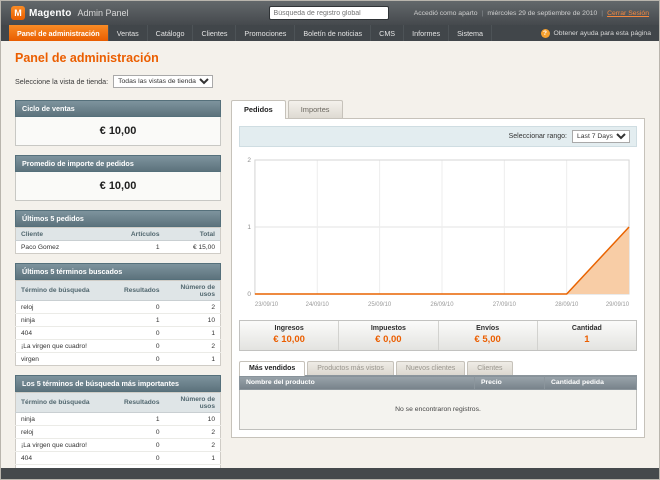  I want to click on help-label: Obtener ayuda para esta página, so click(602, 33).